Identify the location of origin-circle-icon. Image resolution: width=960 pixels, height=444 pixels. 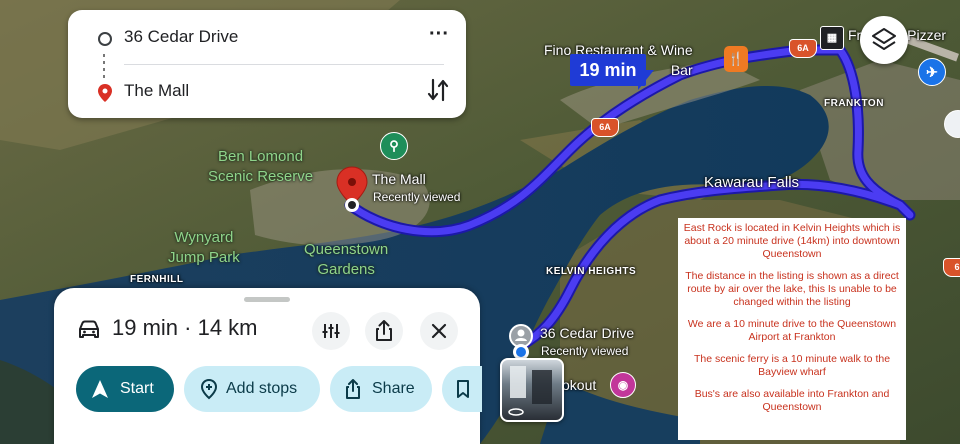
(105, 39).